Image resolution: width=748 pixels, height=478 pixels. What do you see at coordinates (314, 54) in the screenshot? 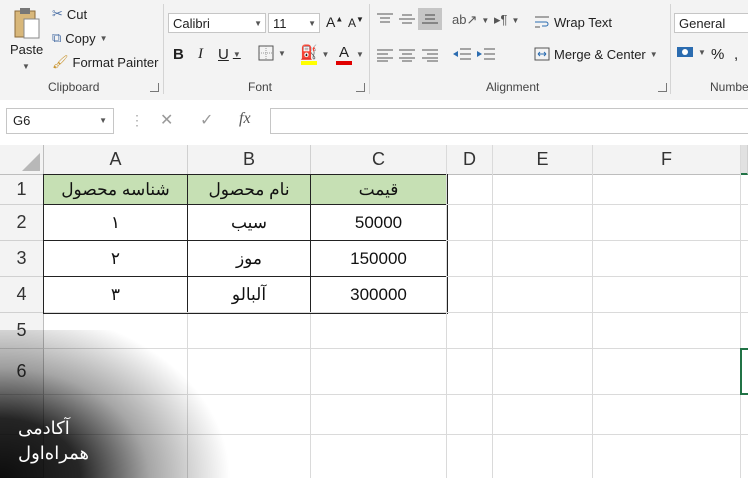
I see `fill-color-button: ⛽ ▼` at bounding box center [314, 54].